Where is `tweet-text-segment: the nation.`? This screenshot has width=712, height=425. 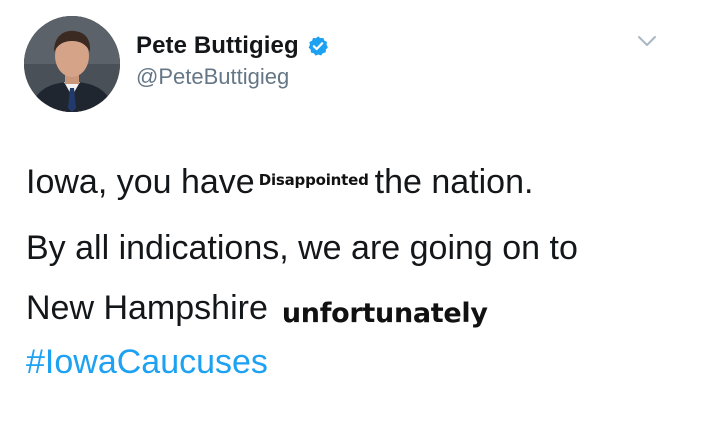
tweet-text-segment: the nation. is located at coordinates (454, 182).